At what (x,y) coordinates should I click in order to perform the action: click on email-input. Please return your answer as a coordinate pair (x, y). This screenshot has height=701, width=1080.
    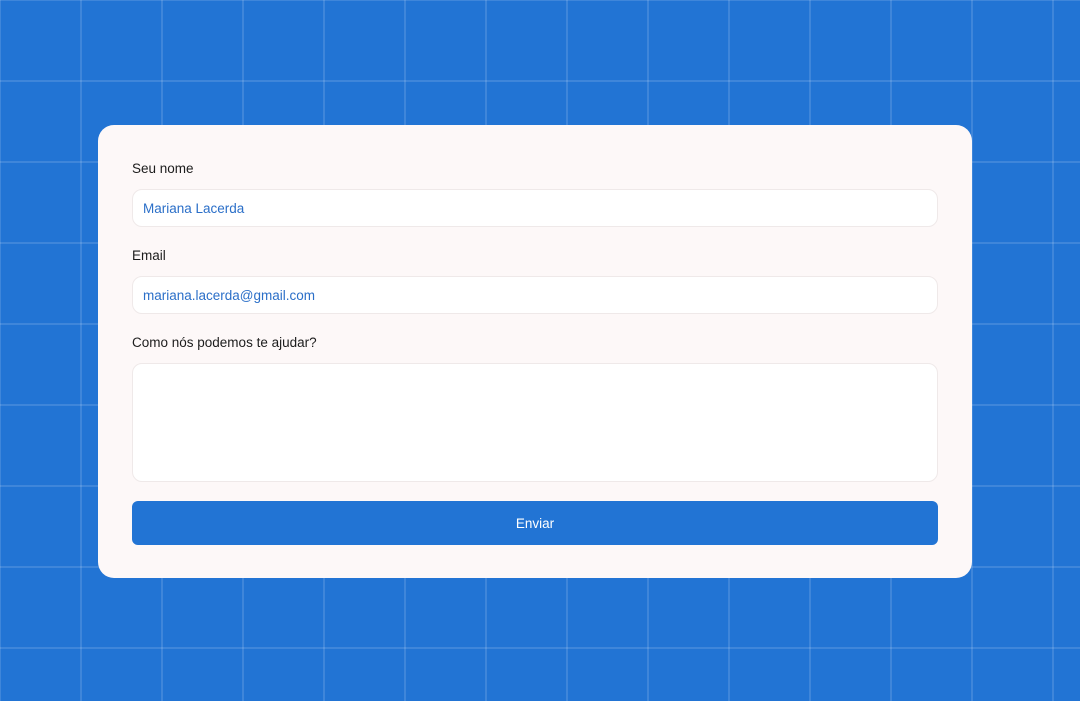
    Looking at the image, I should click on (535, 295).